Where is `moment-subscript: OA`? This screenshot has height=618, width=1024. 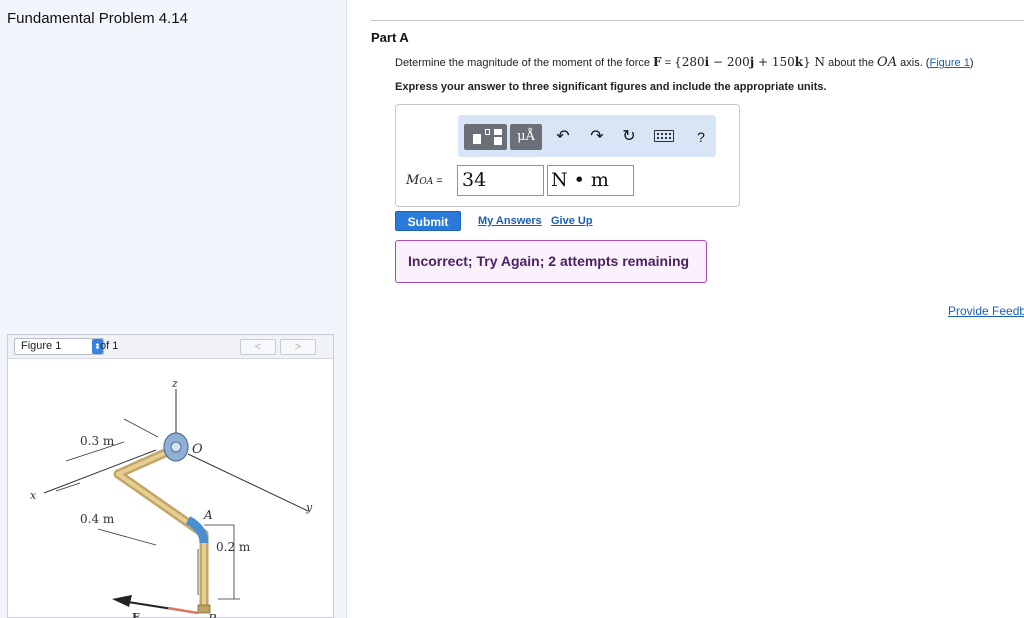 moment-subscript: OA is located at coordinates (426, 182).